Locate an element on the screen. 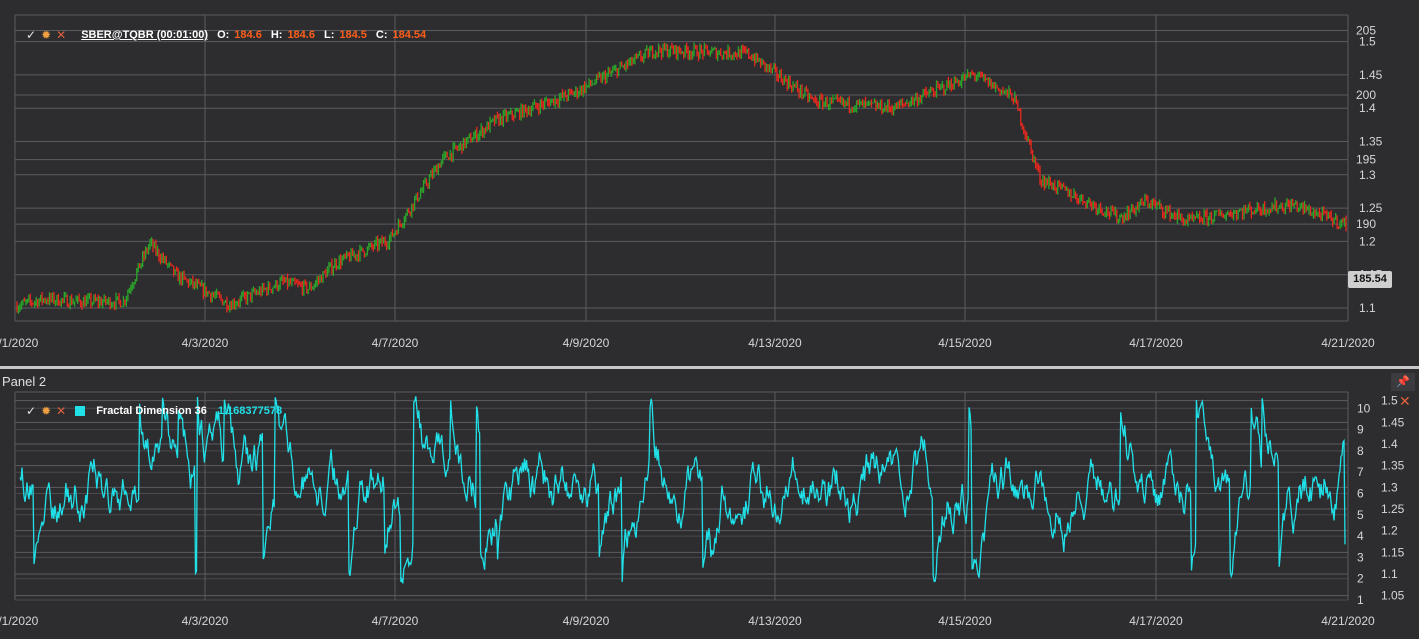 The width and height of the screenshot is (1419, 639). series-color-swatch is located at coordinates (80, 411).